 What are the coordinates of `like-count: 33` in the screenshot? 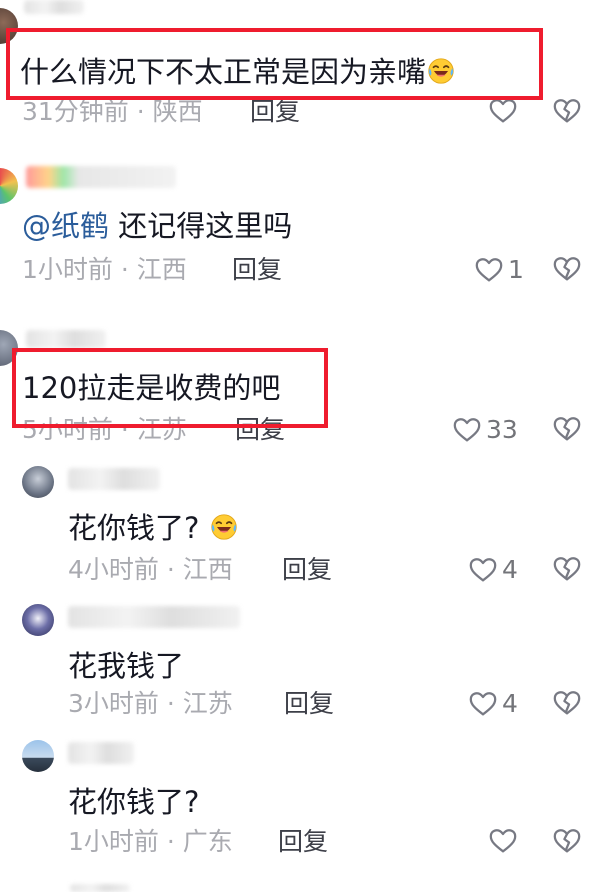 It's located at (502, 429).